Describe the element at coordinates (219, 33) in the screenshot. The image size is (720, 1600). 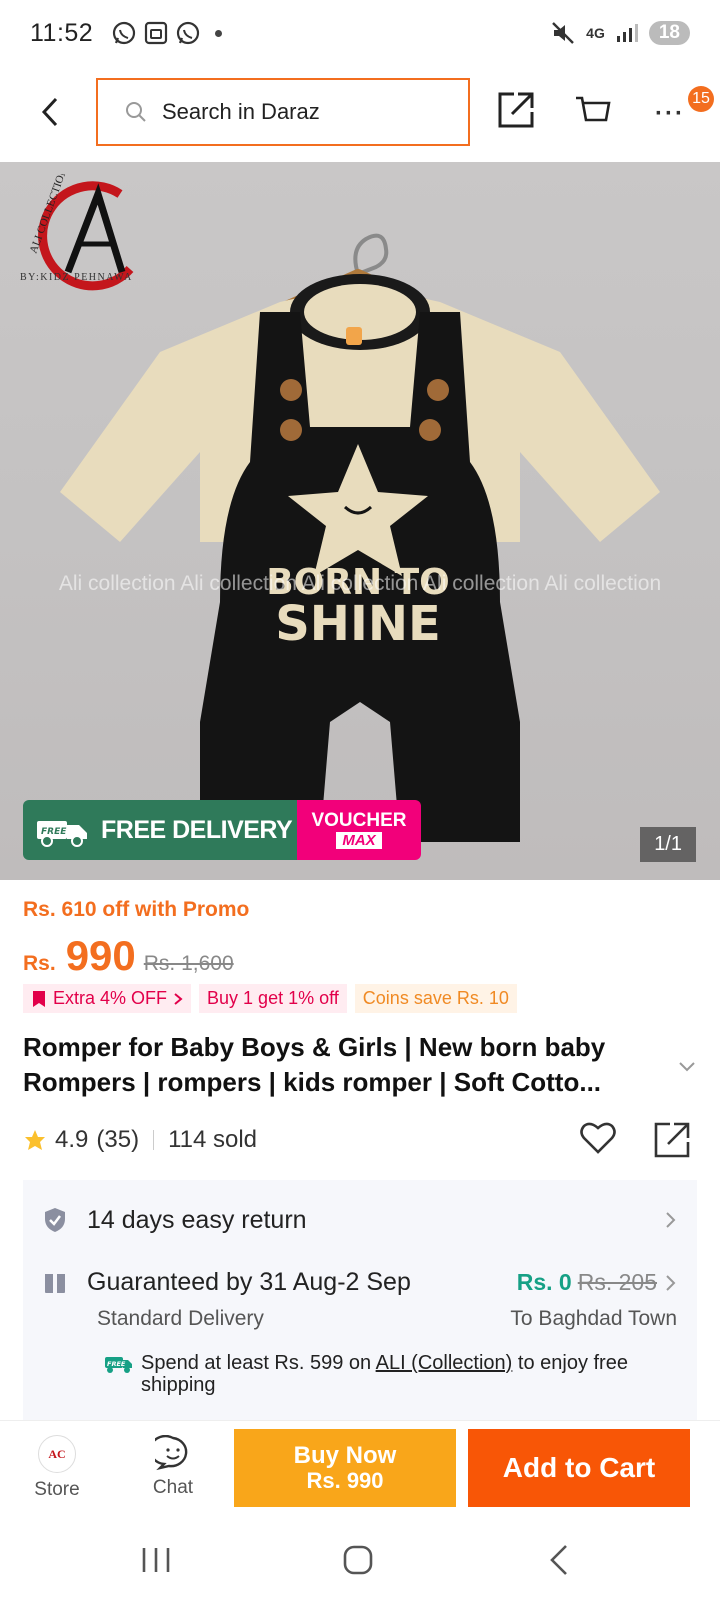
I see `notification-dot-icon` at that location.